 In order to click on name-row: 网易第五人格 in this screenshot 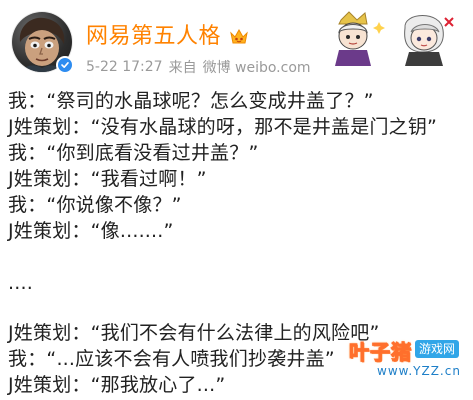, I will do `click(168, 37)`.